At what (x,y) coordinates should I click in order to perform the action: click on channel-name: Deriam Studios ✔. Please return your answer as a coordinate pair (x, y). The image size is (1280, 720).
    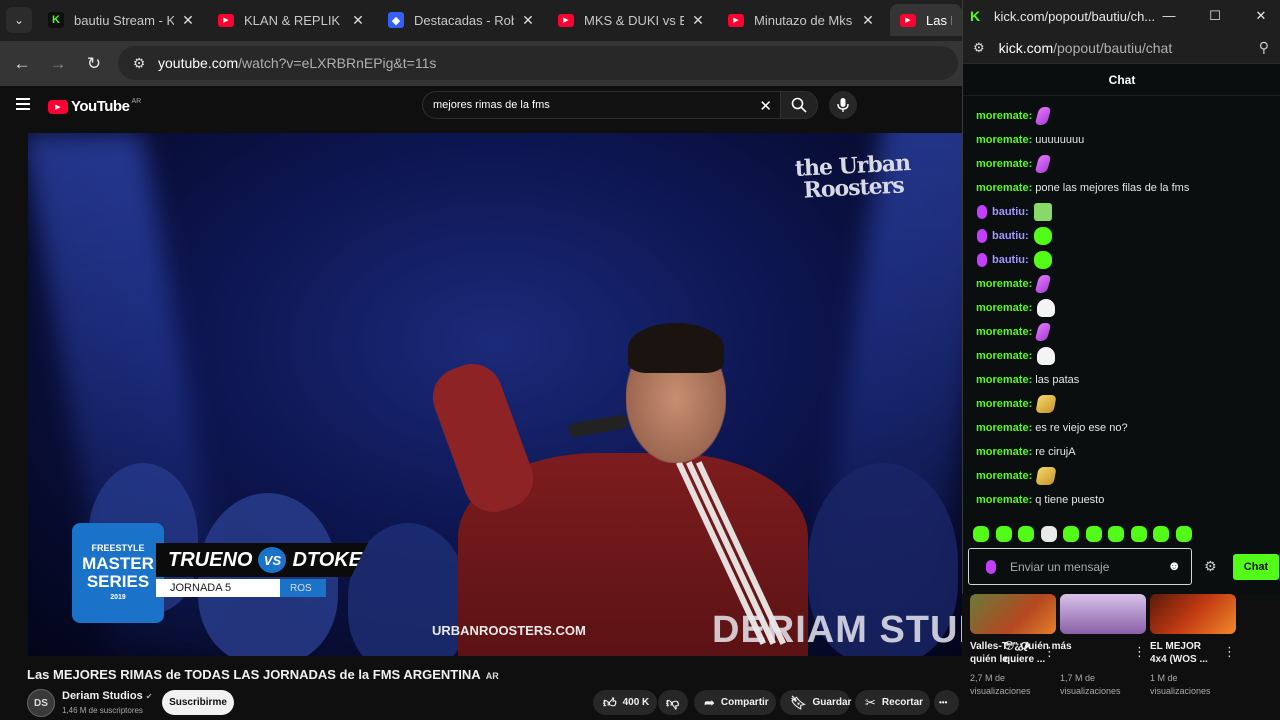
    Looking at the image, I should click on (107, 696).